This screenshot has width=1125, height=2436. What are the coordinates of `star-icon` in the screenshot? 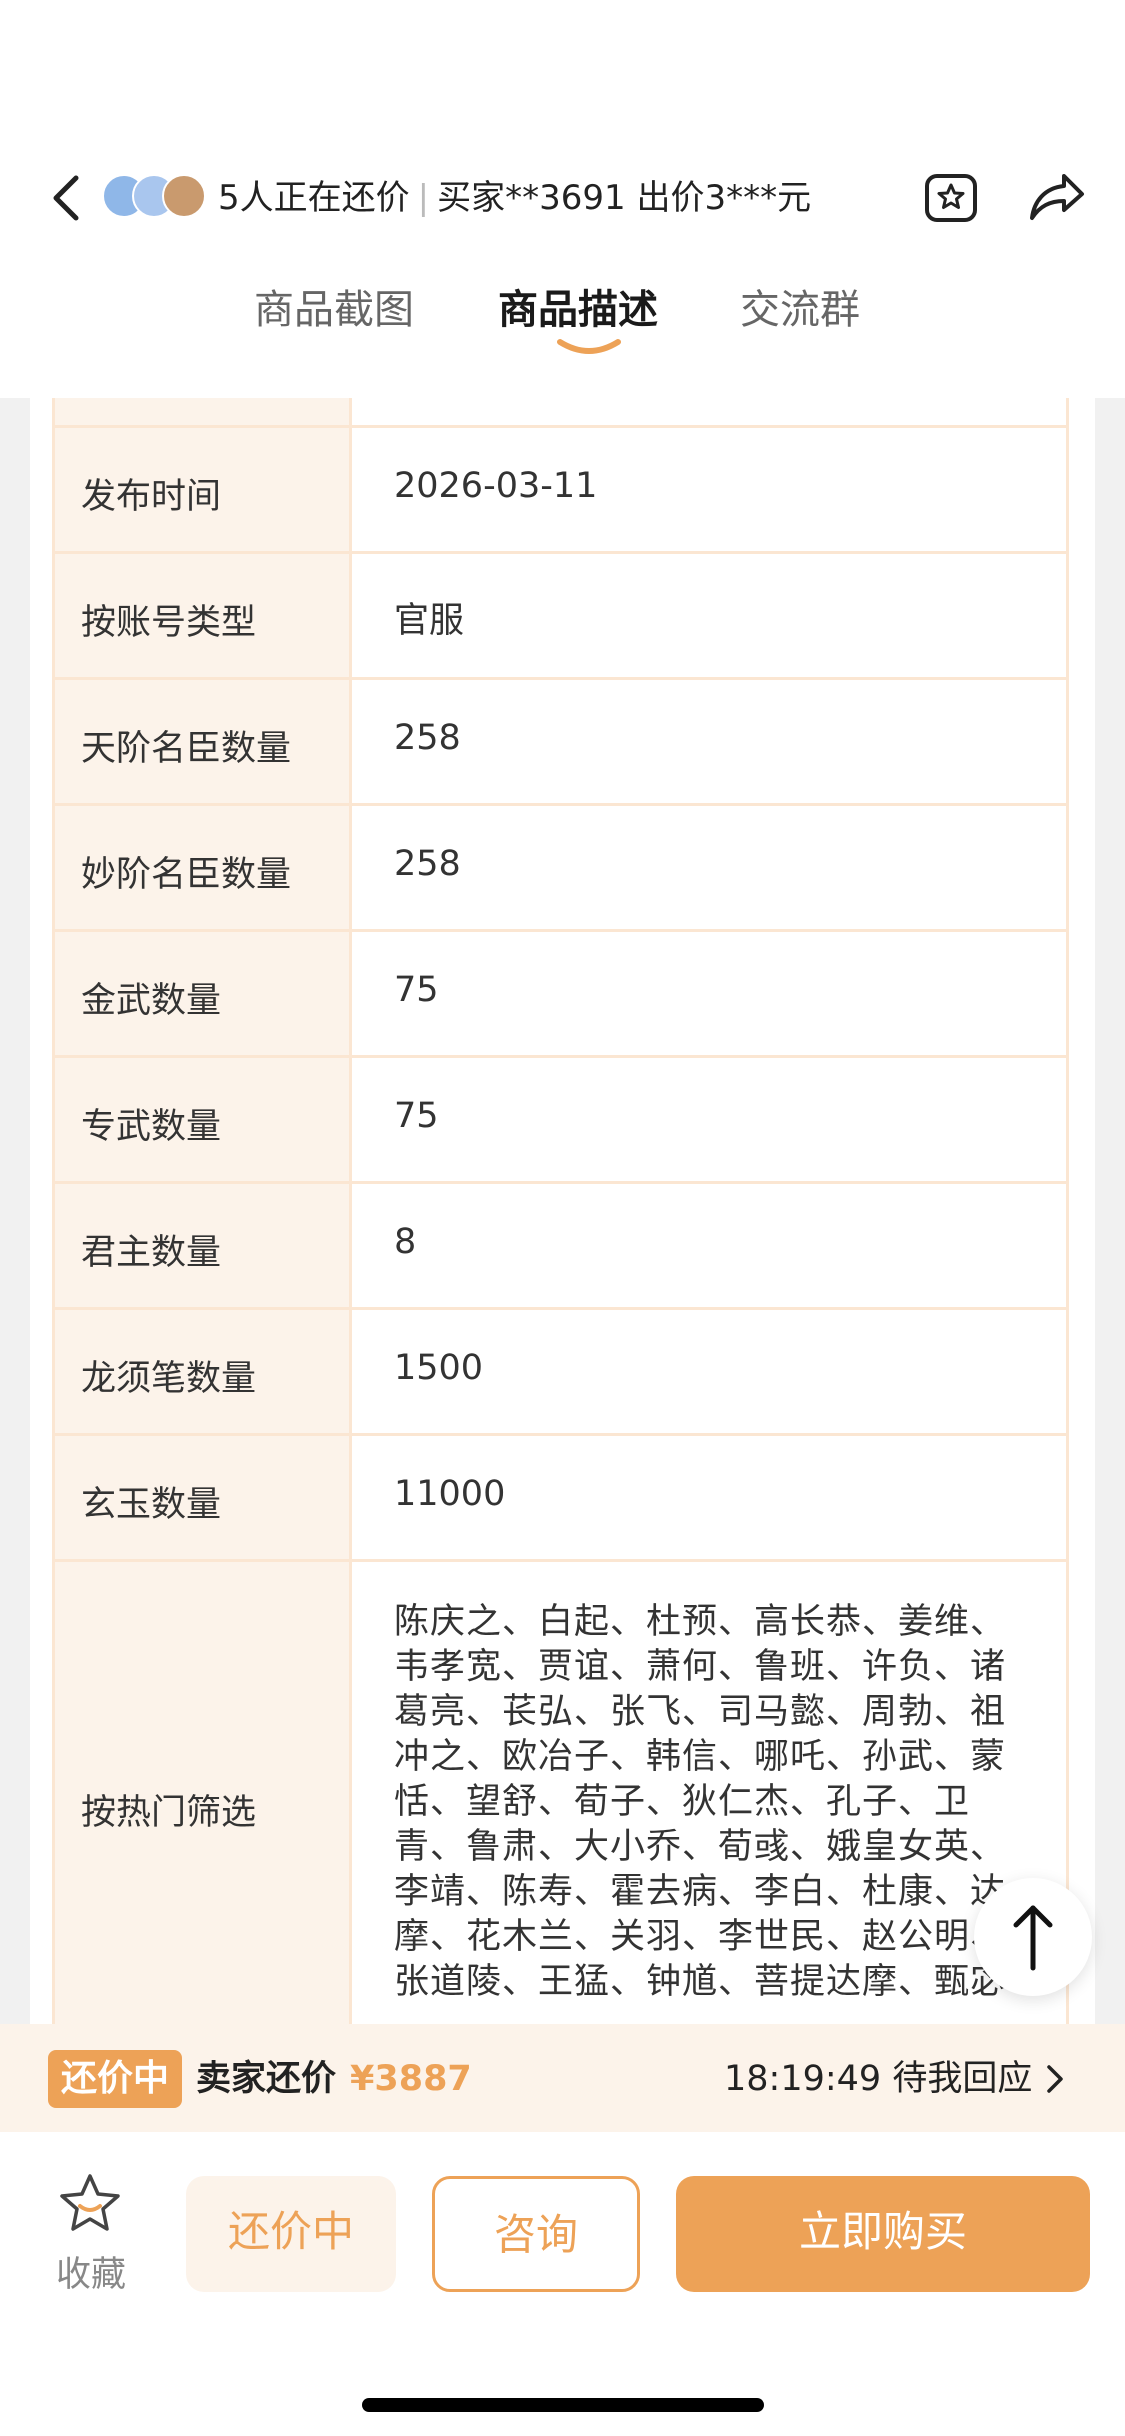 It's located at (90, 2202).